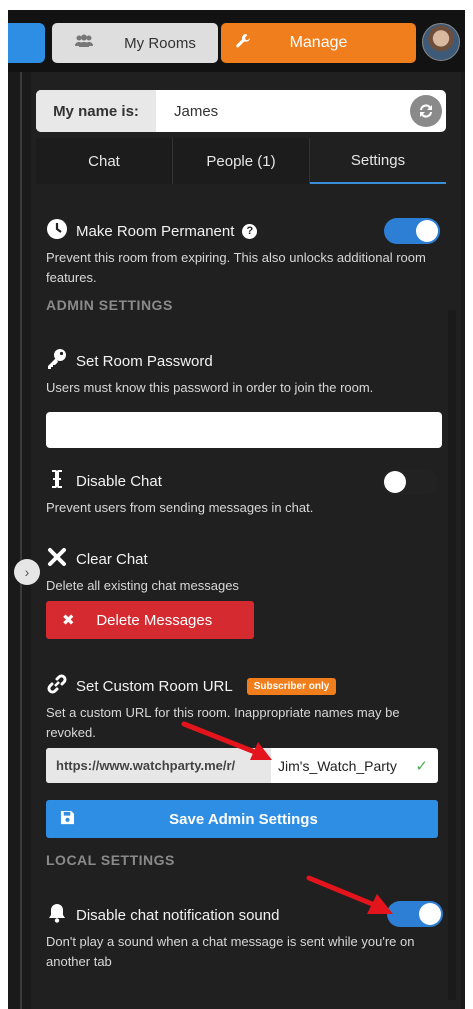  What do you see at coordinates (112, 559) in the screenshot?
I see `clear-chat-title: Clear Chat` at bounding box center [112, 559].